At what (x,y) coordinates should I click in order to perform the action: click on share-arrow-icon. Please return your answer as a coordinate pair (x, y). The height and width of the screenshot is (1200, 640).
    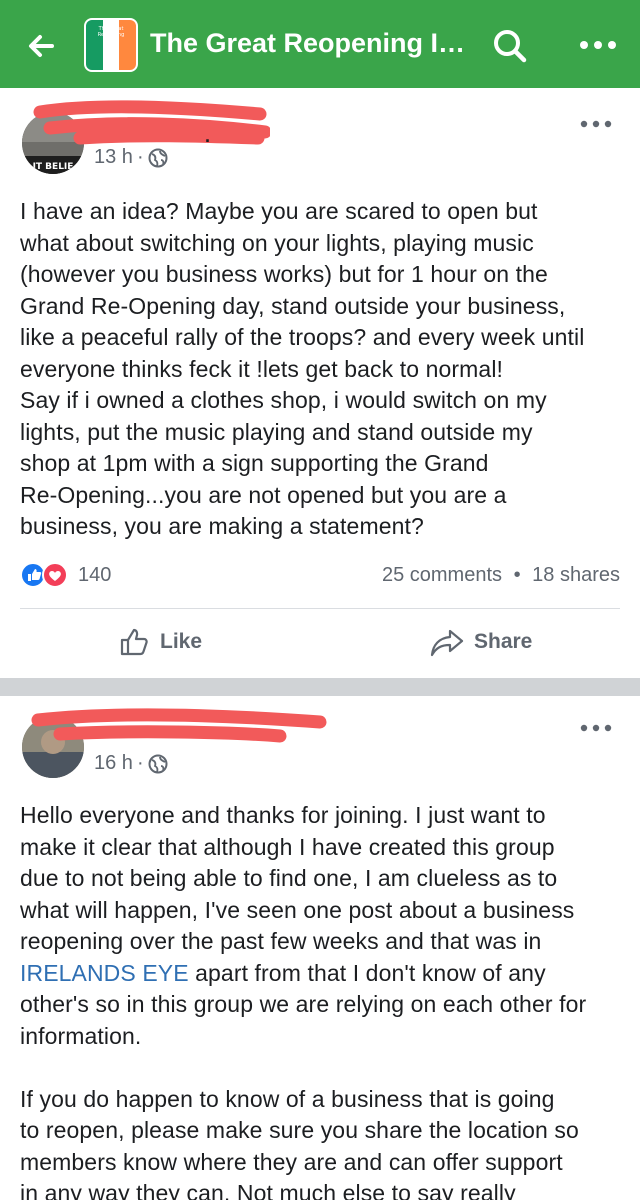
    Looking at the image, I should click on (447, 643).